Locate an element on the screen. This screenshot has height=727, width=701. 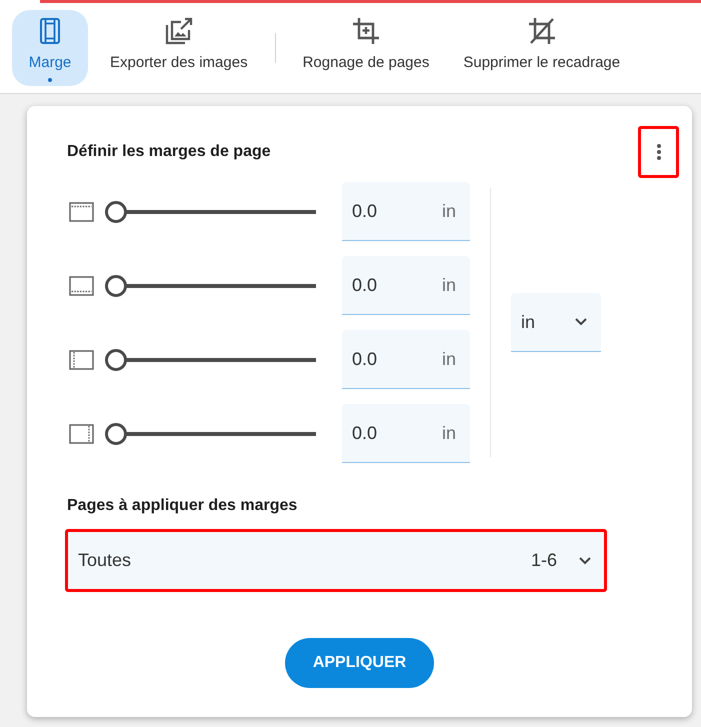
toolbar-button: Exporter des images is located at coordinates (179, 48).